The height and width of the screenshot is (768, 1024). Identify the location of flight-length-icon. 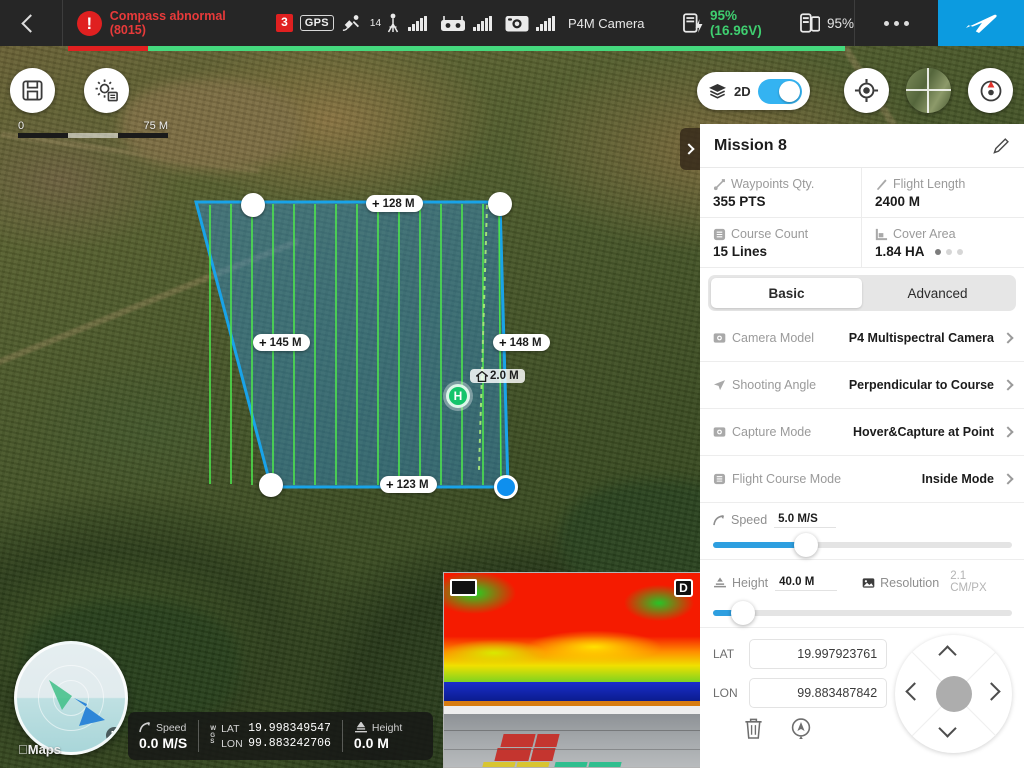
(881, 184).